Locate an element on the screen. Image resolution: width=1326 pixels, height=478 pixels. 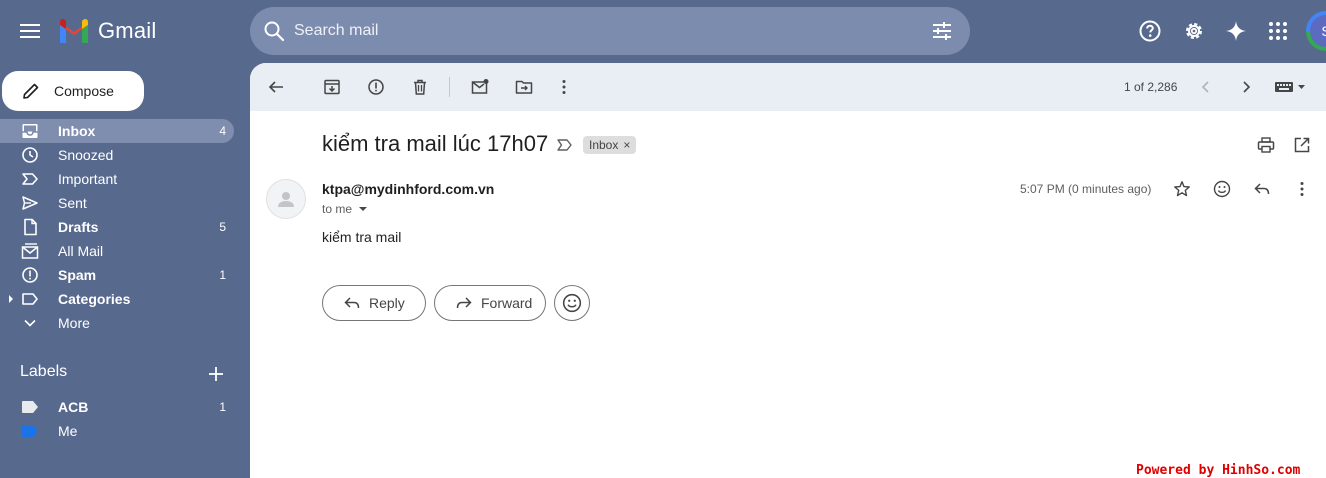
search-bar is located at coordinates (610, 31).